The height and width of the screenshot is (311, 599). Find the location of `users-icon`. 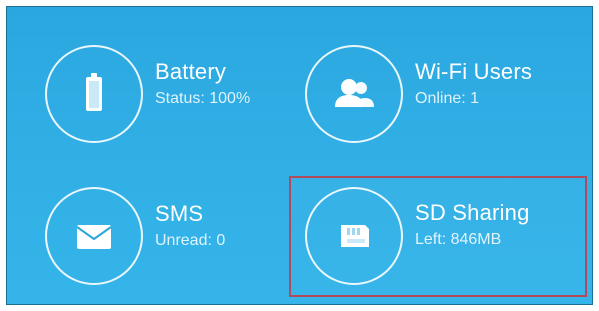

users-icon is located at coordinates (354, 94).